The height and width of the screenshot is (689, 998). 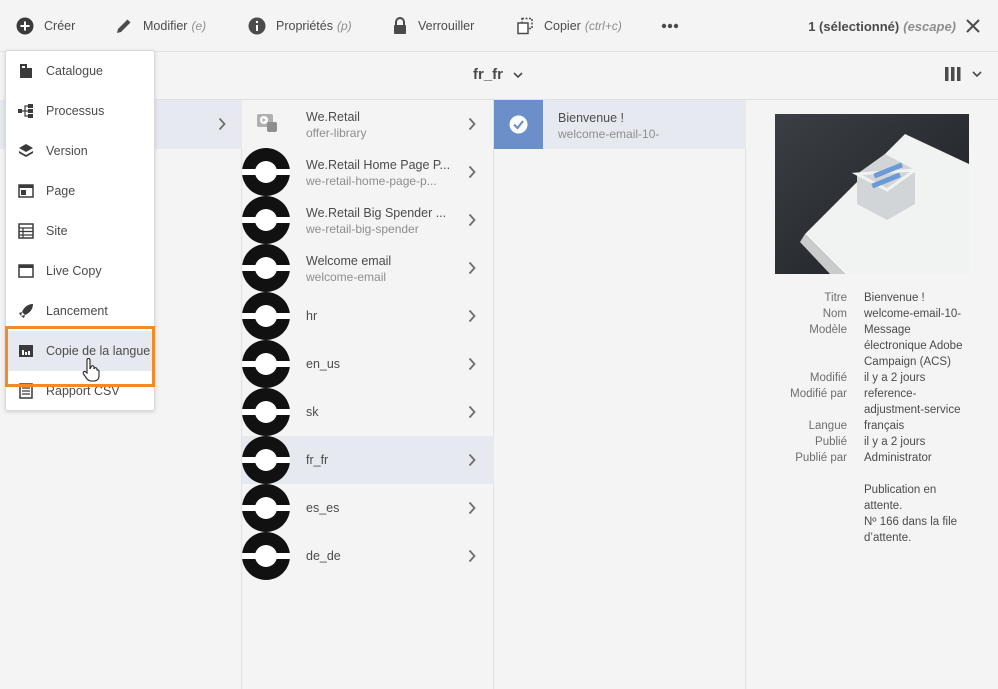 What do you see at coordinates (929, 26) in the screenshot?
I see `escape-hint: (escape)` at bounding box center [929, 26].